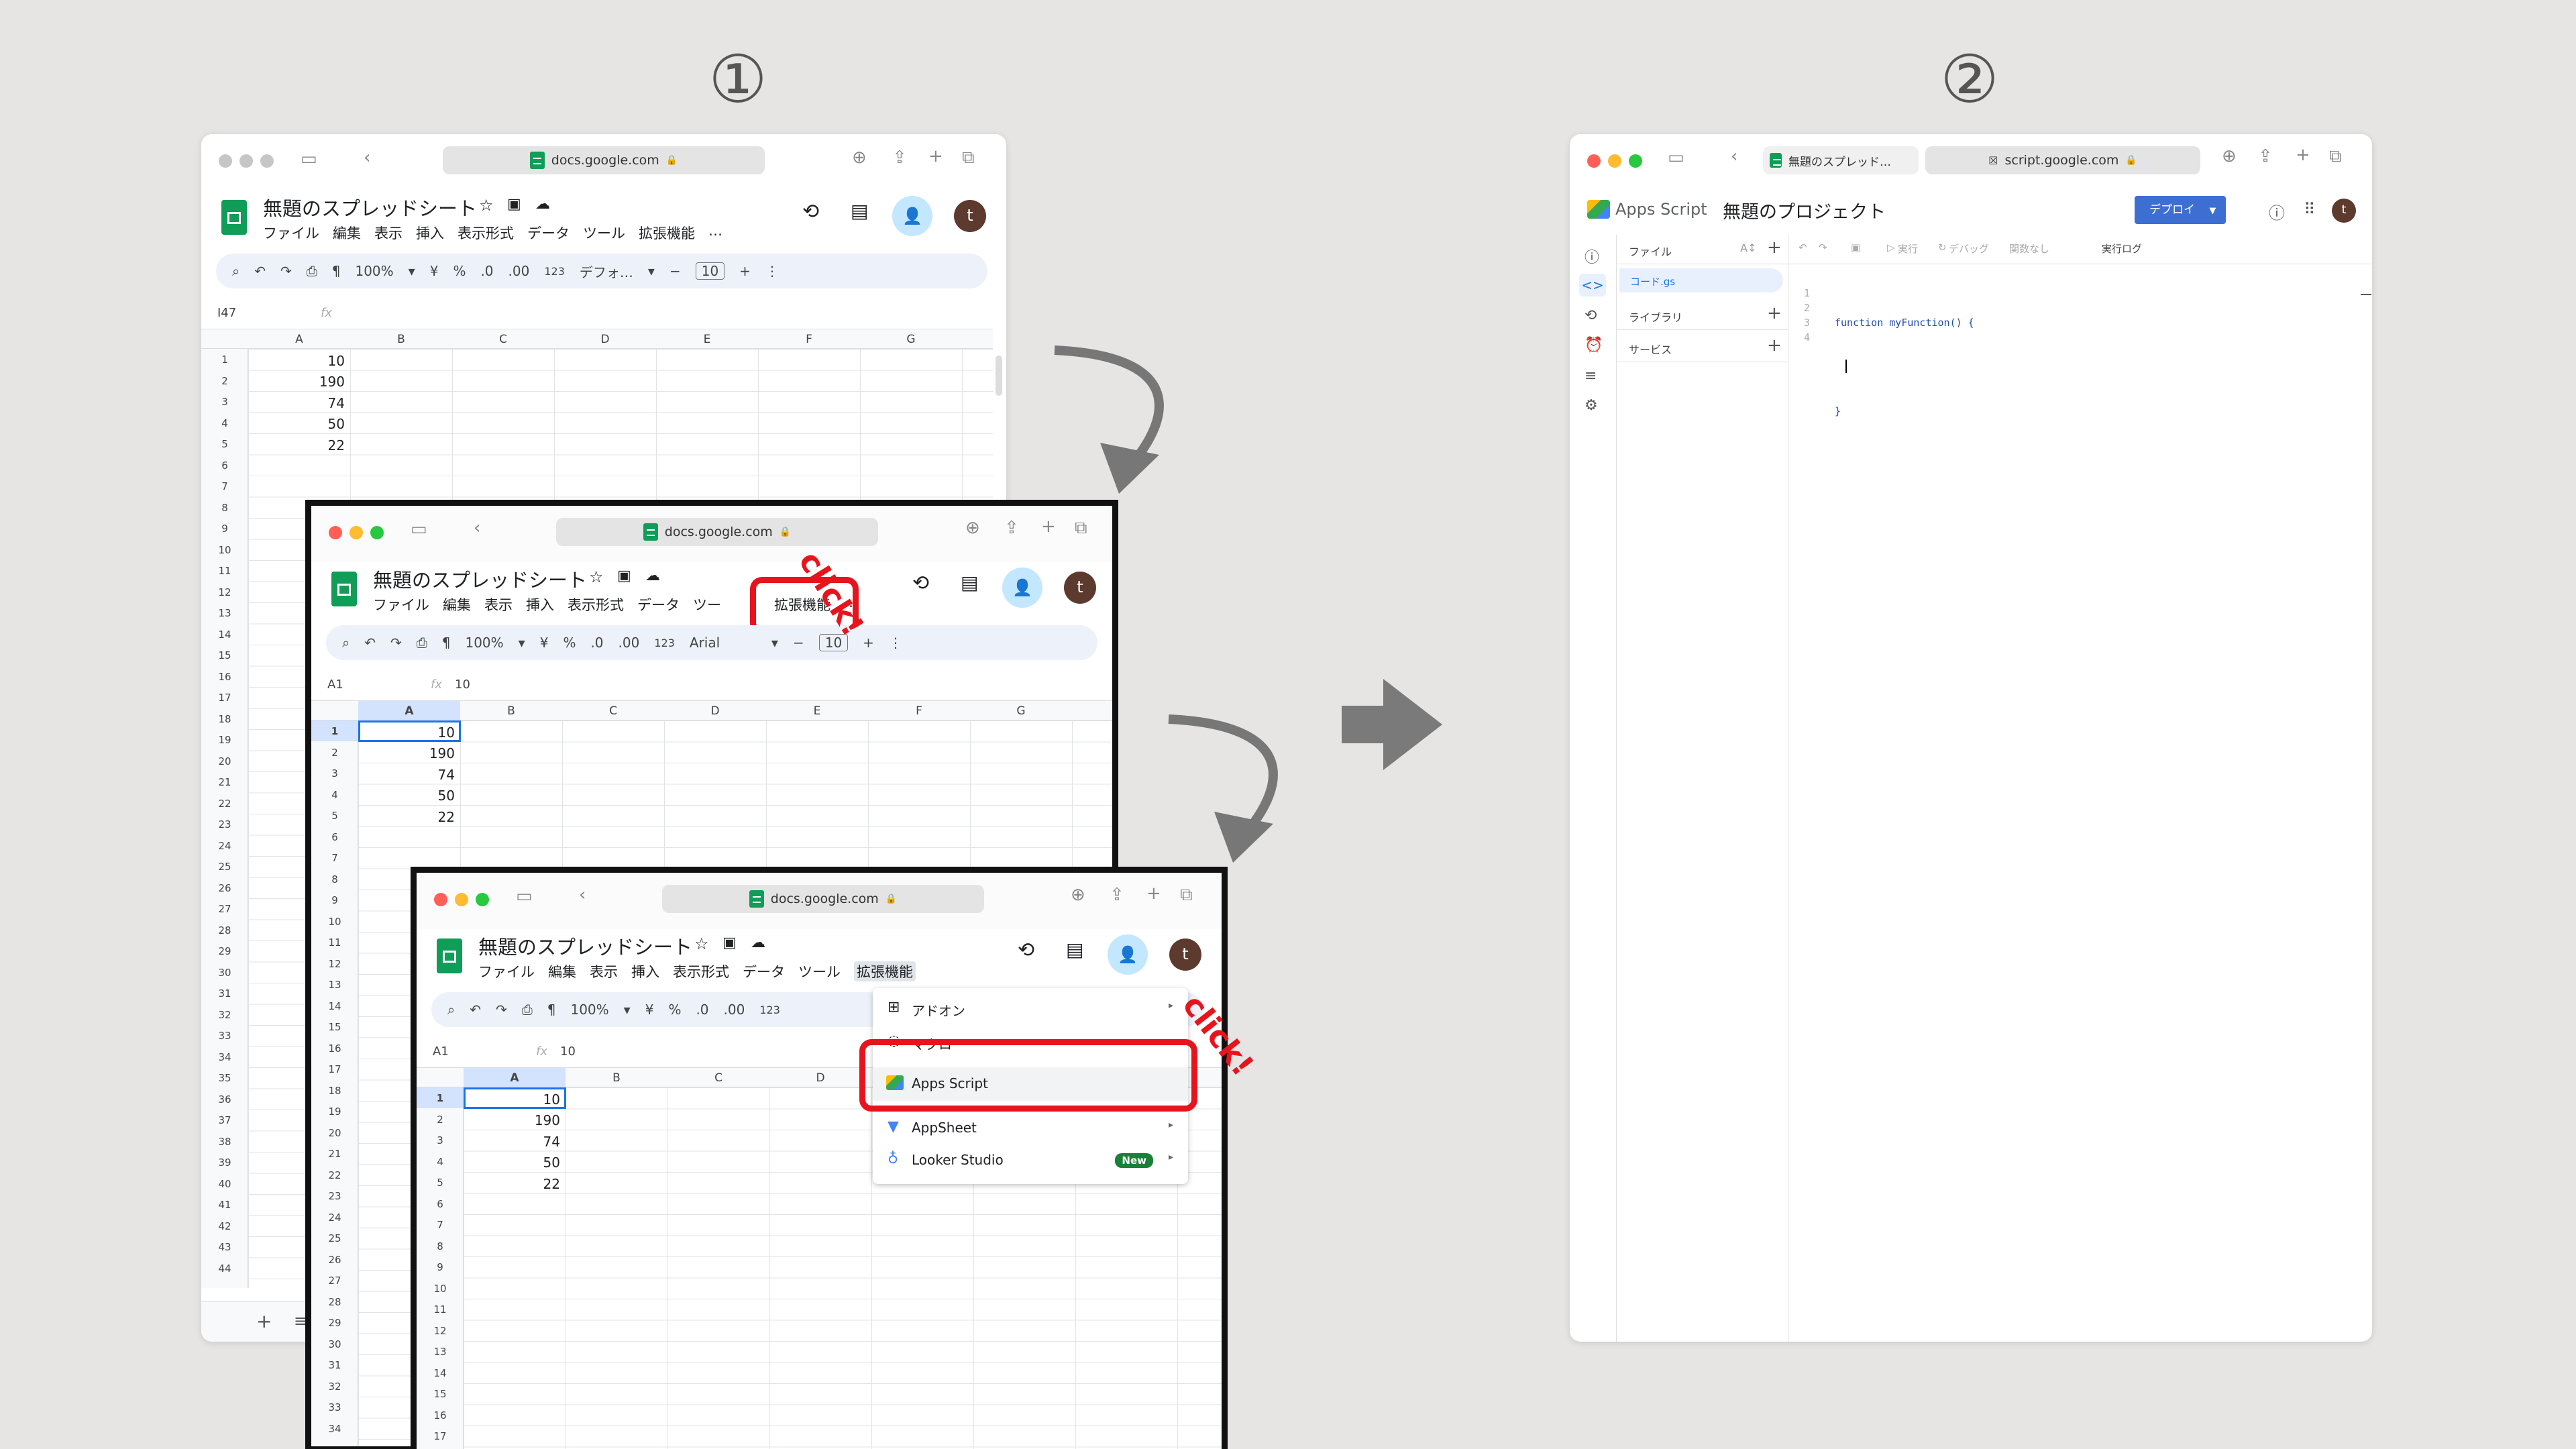 The height and width of the screenshot is (1449, 2576). What do you see at coordinates (334, 900) in the screenshot?
I see `row-header: 9` at bounding box center [334, 900].